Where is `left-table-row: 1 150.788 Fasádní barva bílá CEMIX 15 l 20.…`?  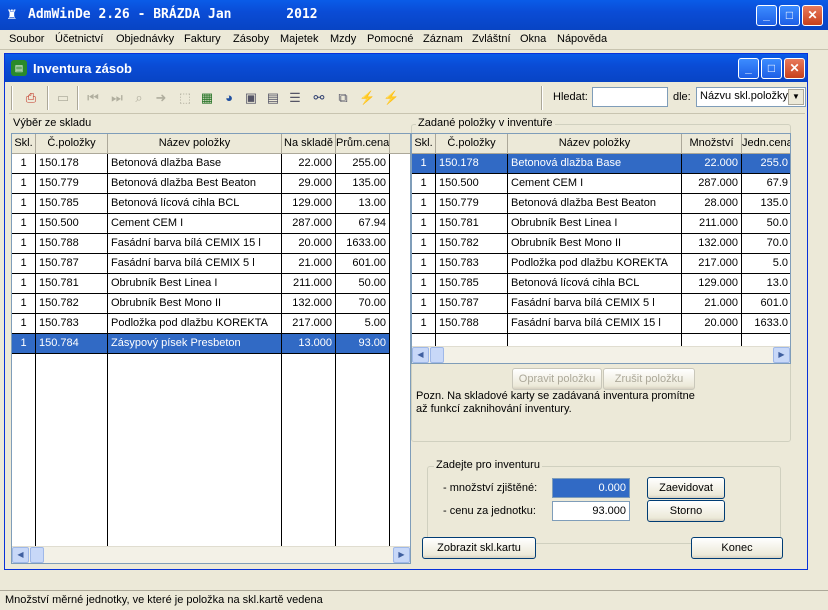
left-table-row: 1 150.788 Fasádní barva bílá CEMIX 15 l 20.… is located at coordinates (201, 244).